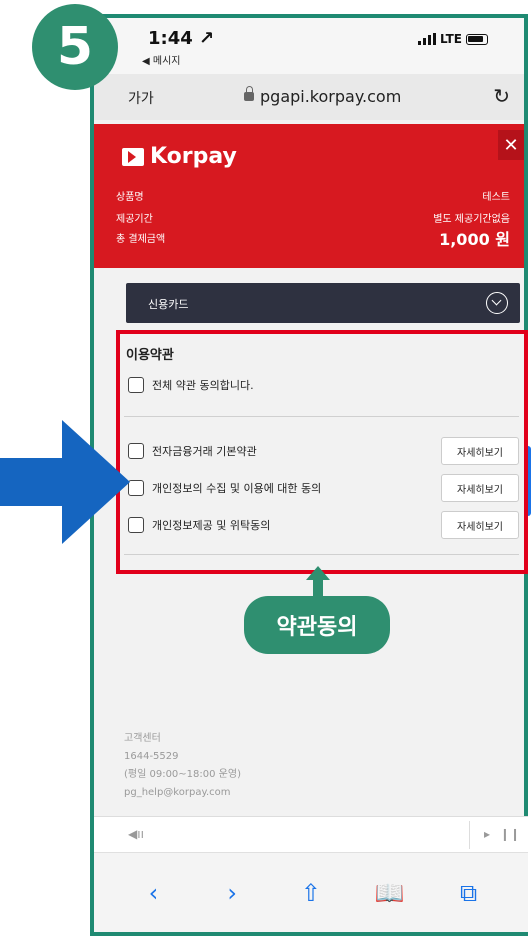  I want to click on close-button: ✕, so click(511, 145).